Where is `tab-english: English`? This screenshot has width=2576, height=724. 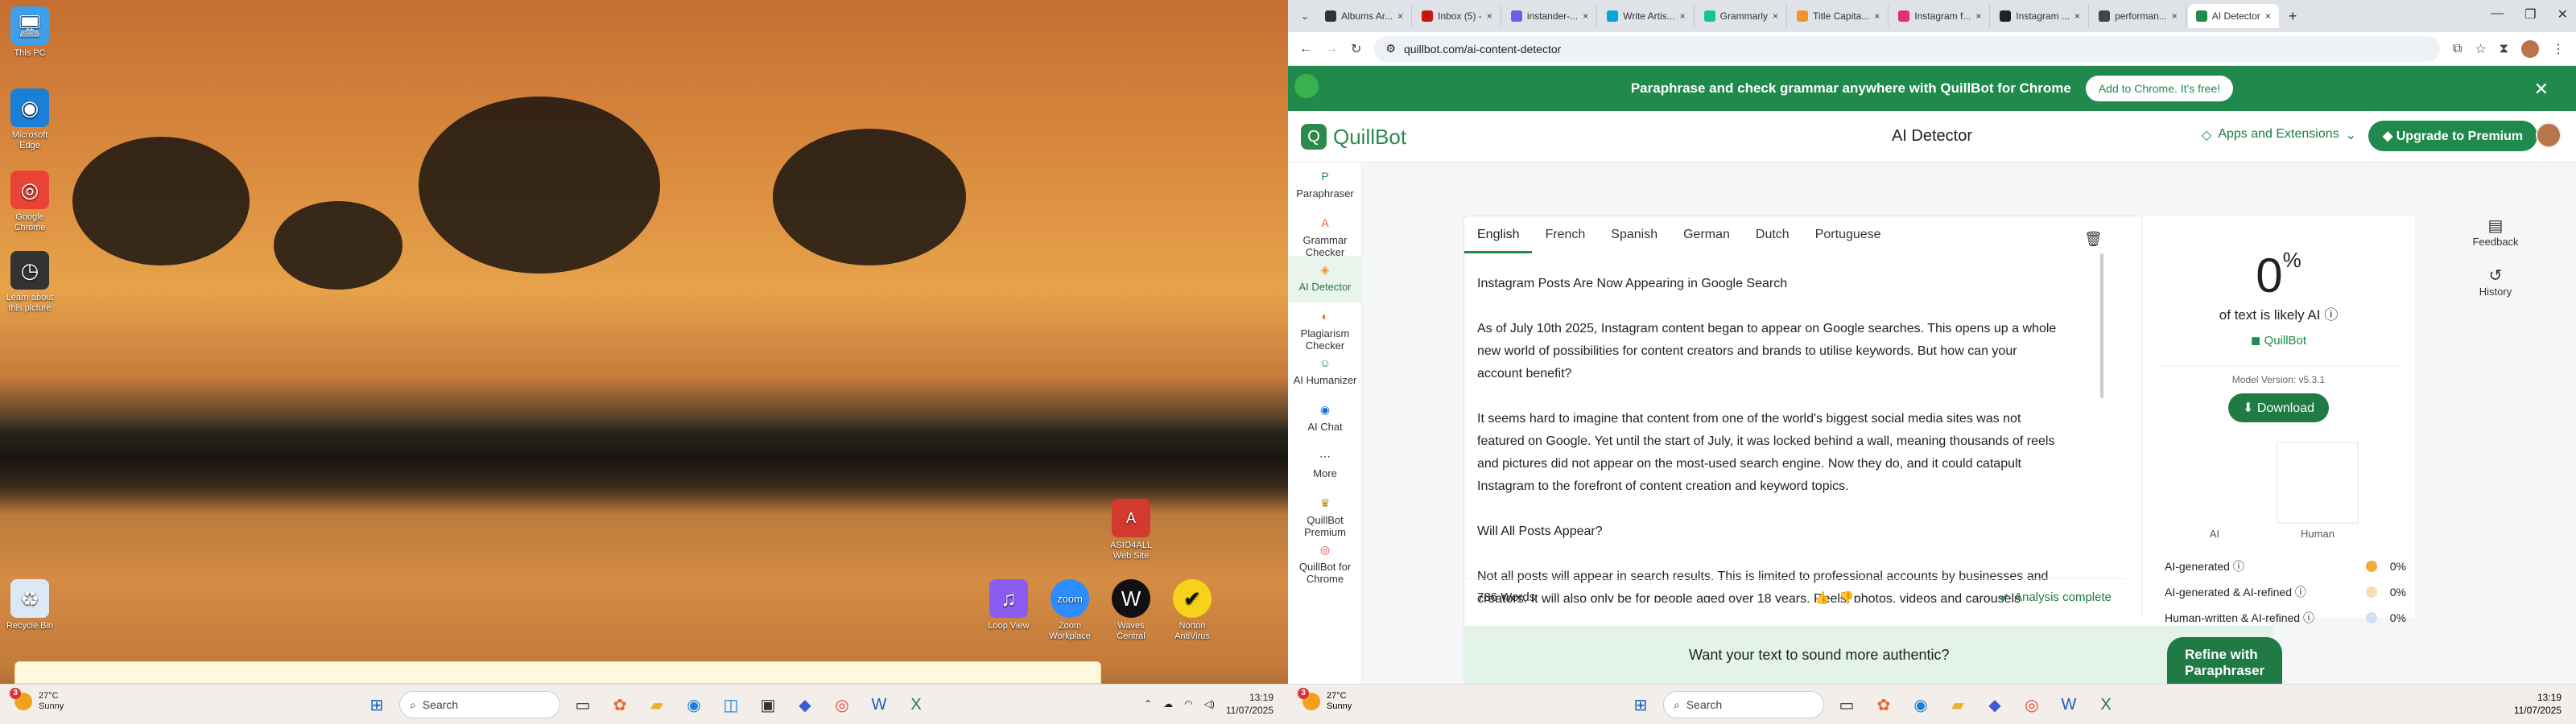 tab-english: English is located at coordinates (1498, 234).